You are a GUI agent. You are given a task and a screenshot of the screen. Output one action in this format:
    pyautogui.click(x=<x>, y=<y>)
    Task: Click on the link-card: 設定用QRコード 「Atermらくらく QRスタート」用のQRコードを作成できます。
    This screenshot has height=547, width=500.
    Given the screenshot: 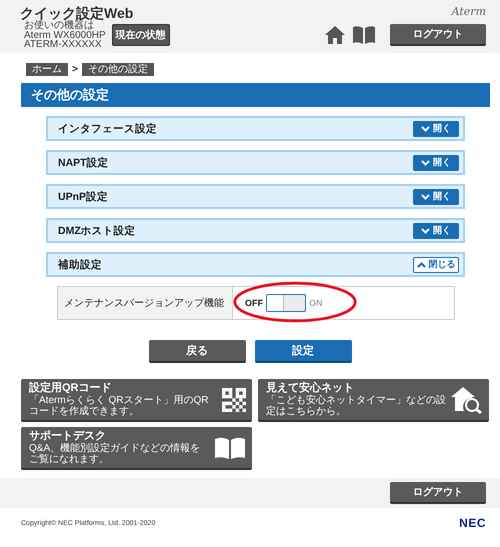 What is the action you would take?
    pyautogui.click(x=136, y=400)
    